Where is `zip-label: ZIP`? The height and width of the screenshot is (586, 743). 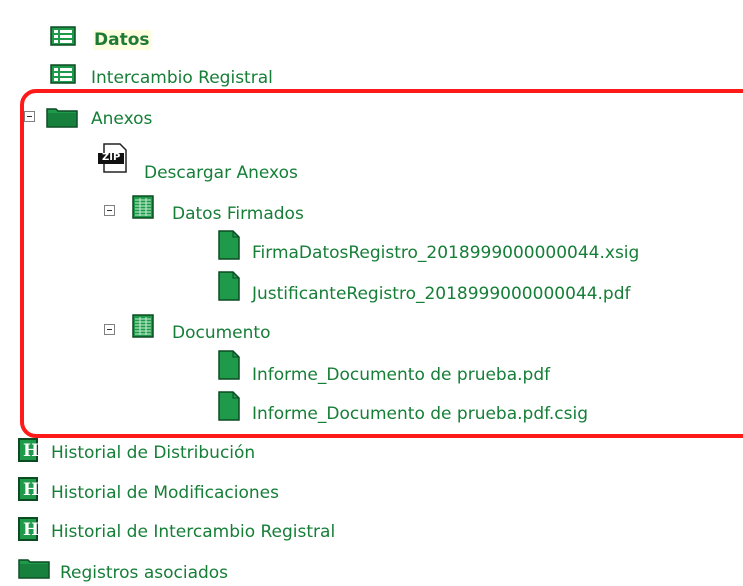
zip-label: ZIP is located at coordinates (111, 157).